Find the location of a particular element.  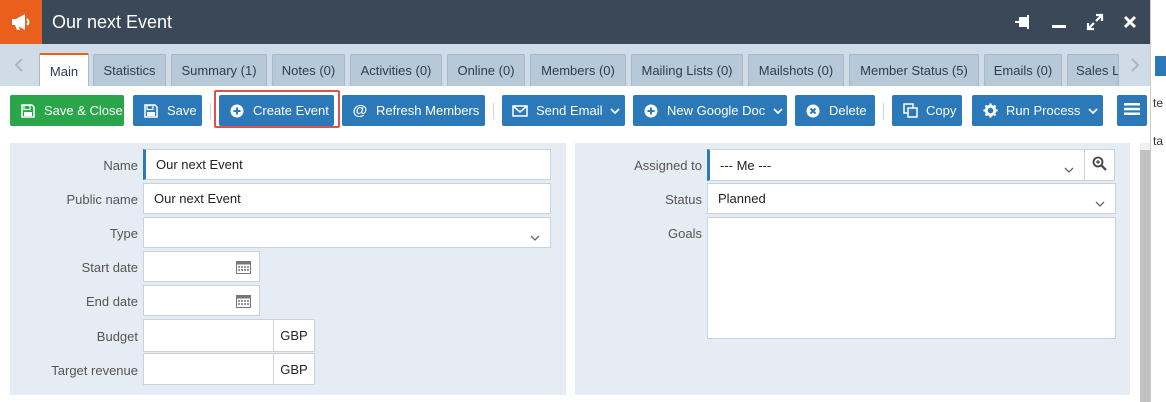

background-window-edge: te ta is located at coordinates (1158, 201).